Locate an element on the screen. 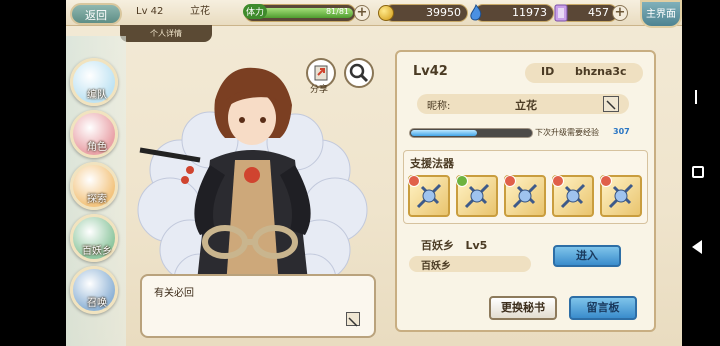 The image size is (720, 346). exp-bar is located at coordinates (471, 133).